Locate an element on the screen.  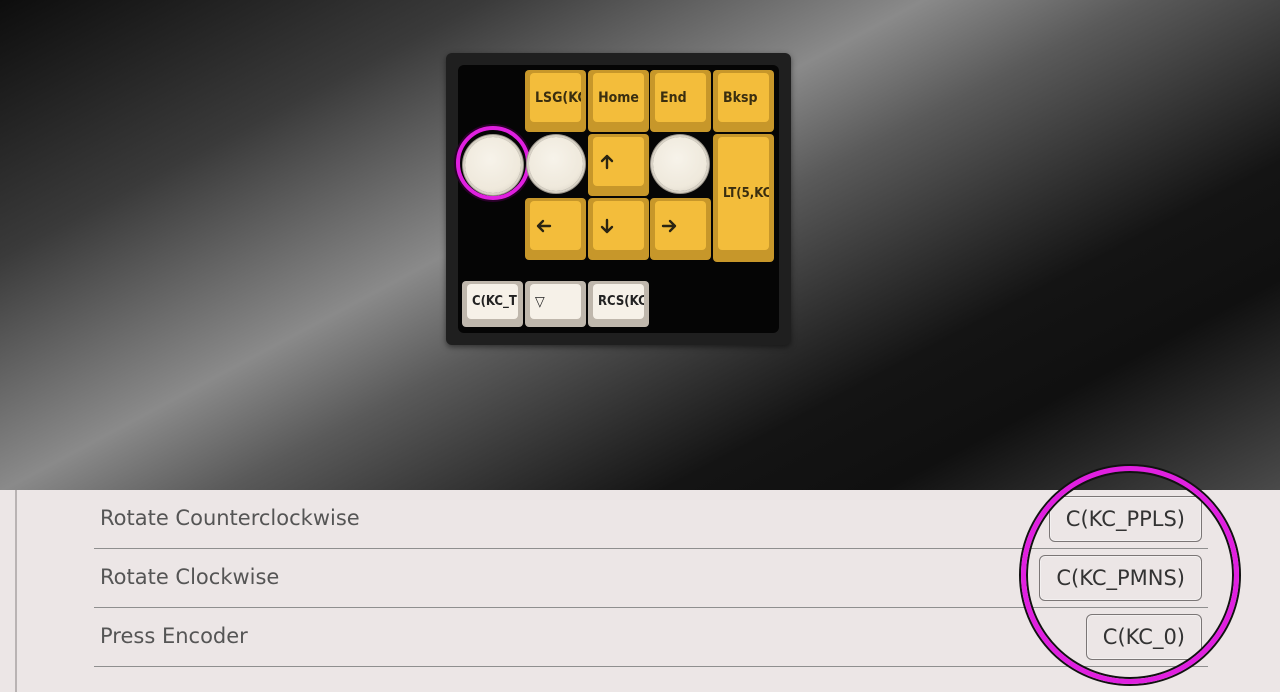
key-rcs-label: RCS(KC is located at coordinates (618, 301).